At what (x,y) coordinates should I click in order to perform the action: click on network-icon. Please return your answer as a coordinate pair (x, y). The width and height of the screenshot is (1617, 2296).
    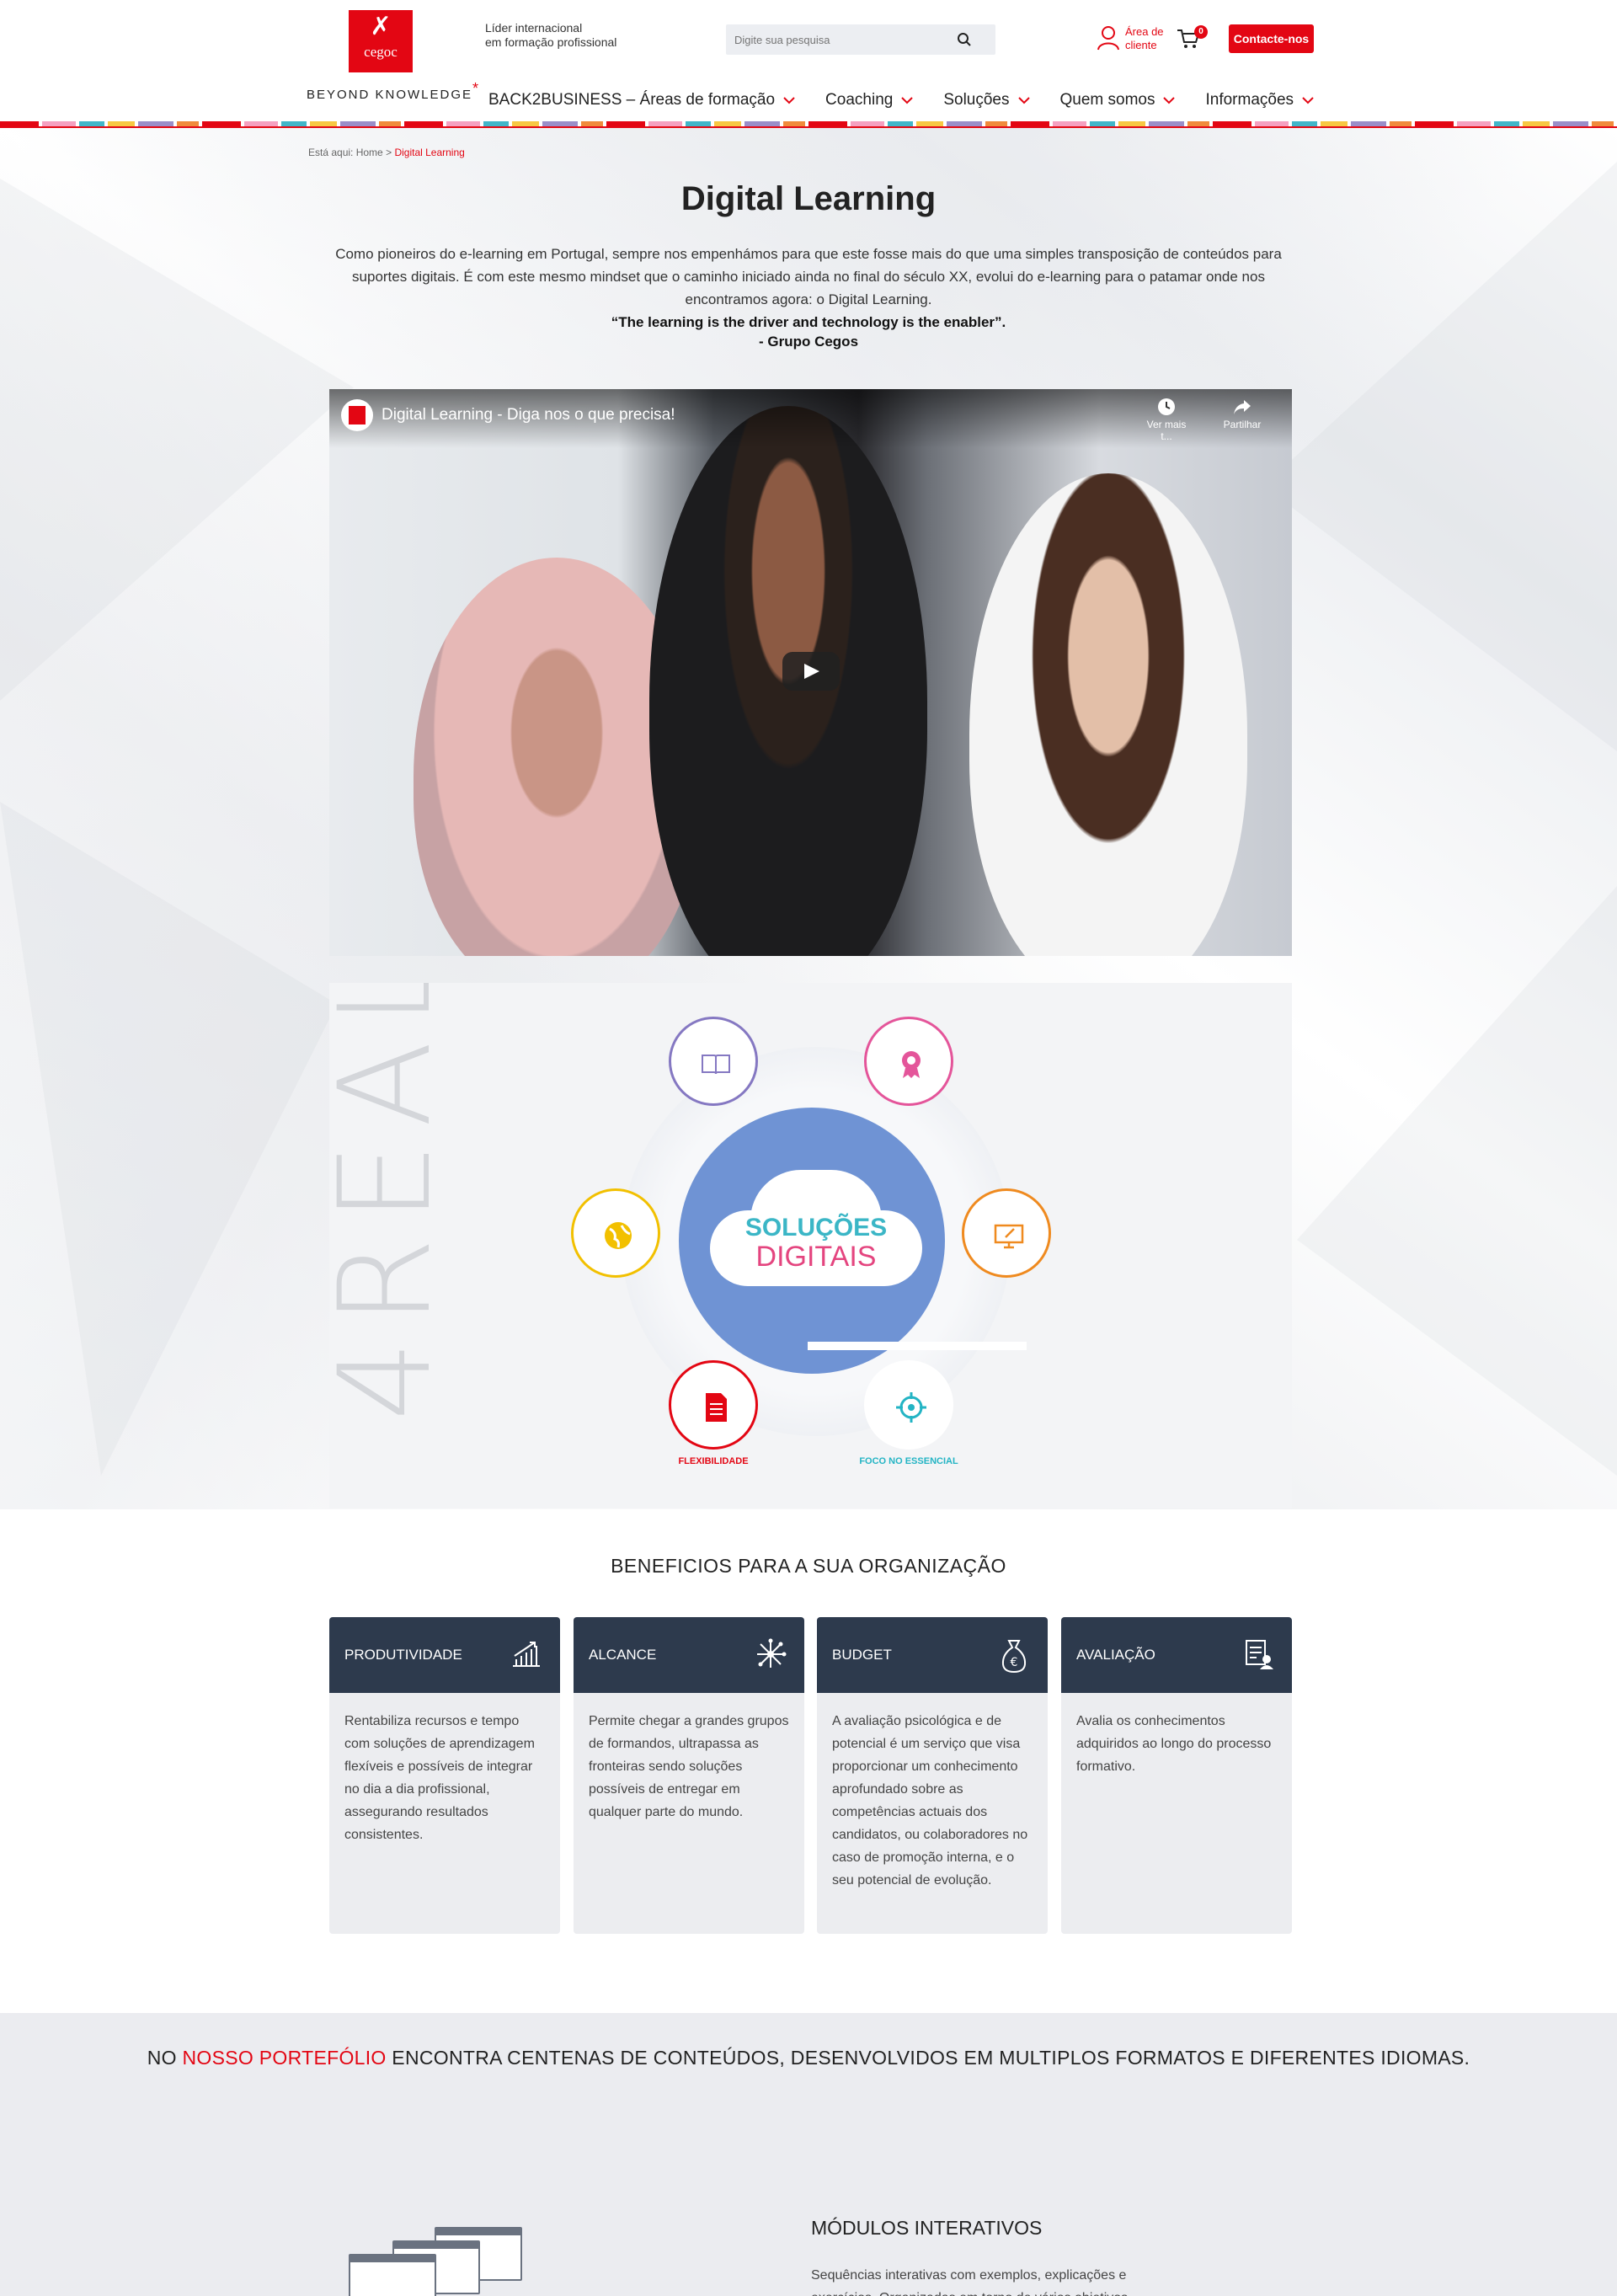
    Looking at the image, I should click on (772, 1653).